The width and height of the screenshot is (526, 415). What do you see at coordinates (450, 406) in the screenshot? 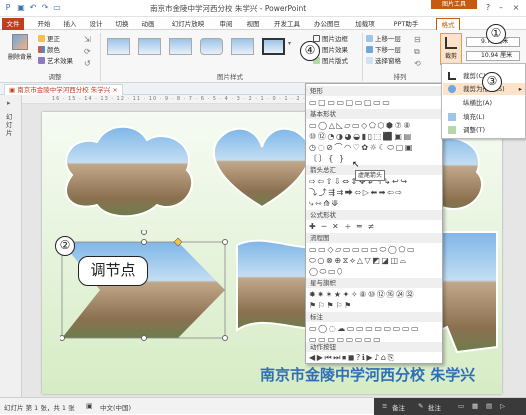
I see `status-controls: ≡ 备注 ✎ 批注 ▭ ▦ ▤ ▷` at bounding box center [450, 406].